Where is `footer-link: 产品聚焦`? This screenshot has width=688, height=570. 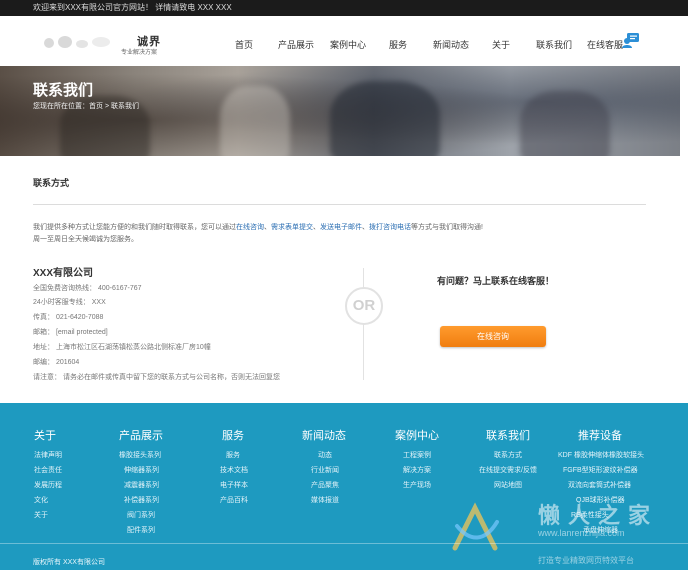
footer-link: 产品聚焦 is located at coordinates (325, 485).